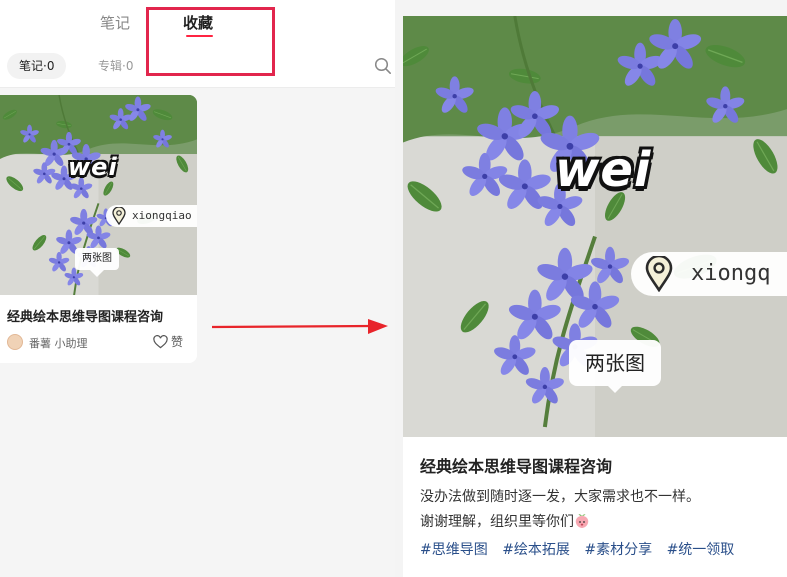  Describe the element at coordinates (210, 41) in the screenshot. I see `annotation-highlight-box` at that location.